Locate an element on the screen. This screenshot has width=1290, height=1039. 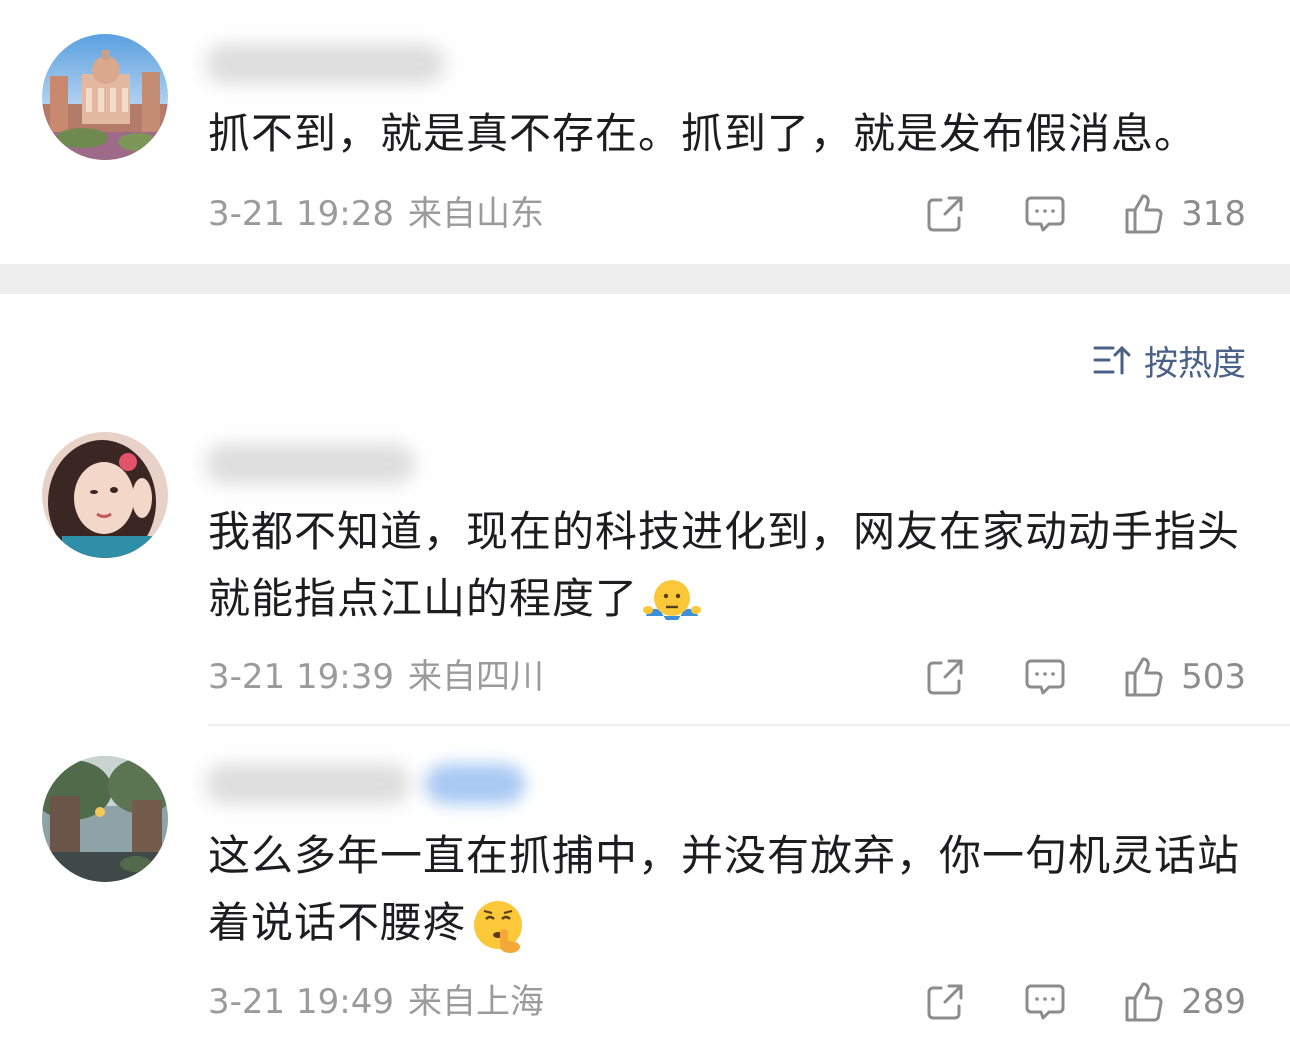
like-count: 318 is located at coordinates (1213, 214).